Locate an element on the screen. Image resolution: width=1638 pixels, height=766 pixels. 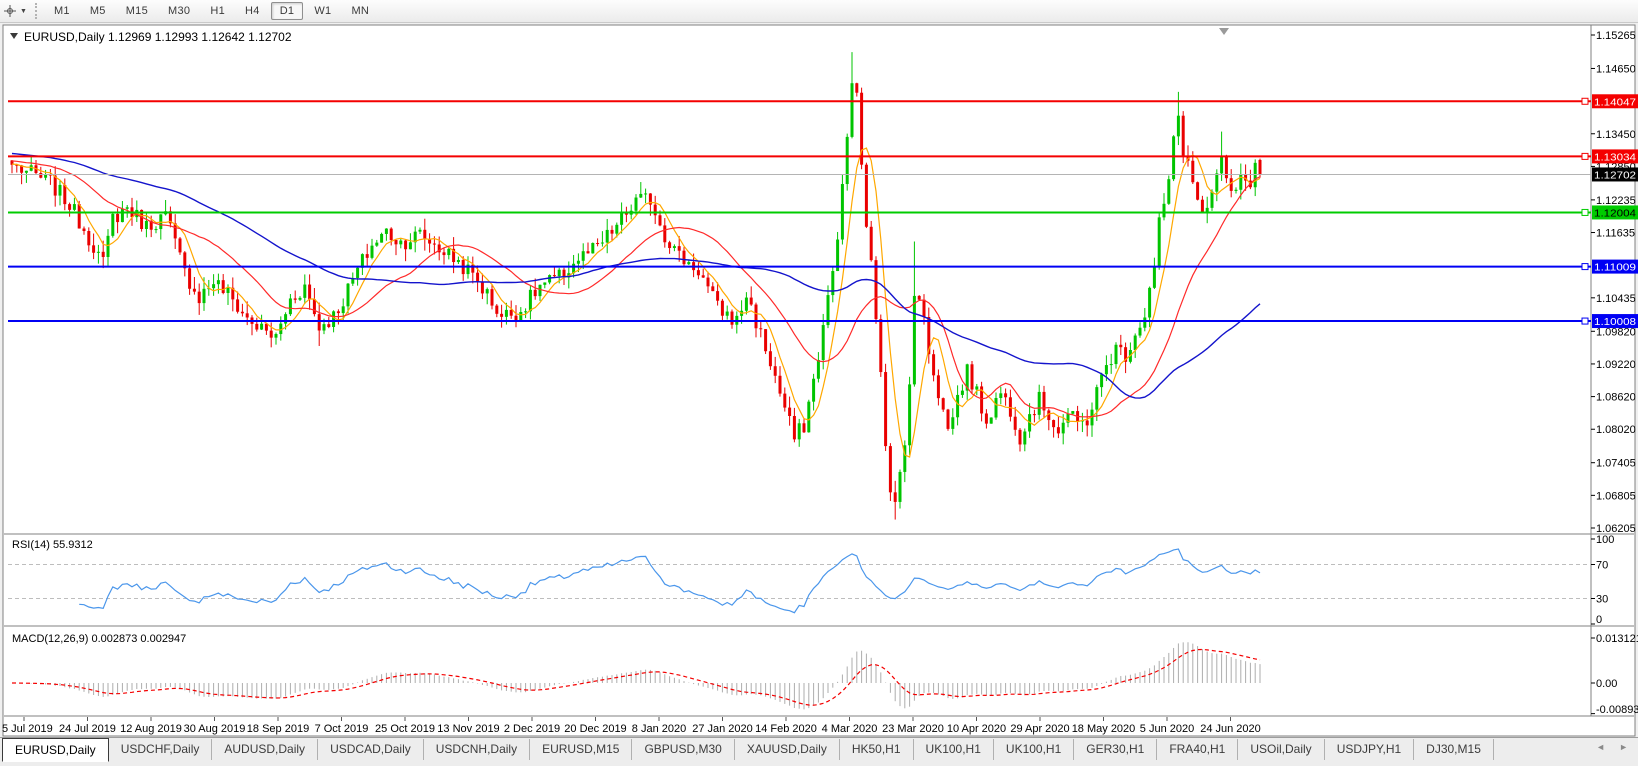
chart-tab-gbpusd-m30: GBPUSD,M30 is located at coordinates (683, 749).